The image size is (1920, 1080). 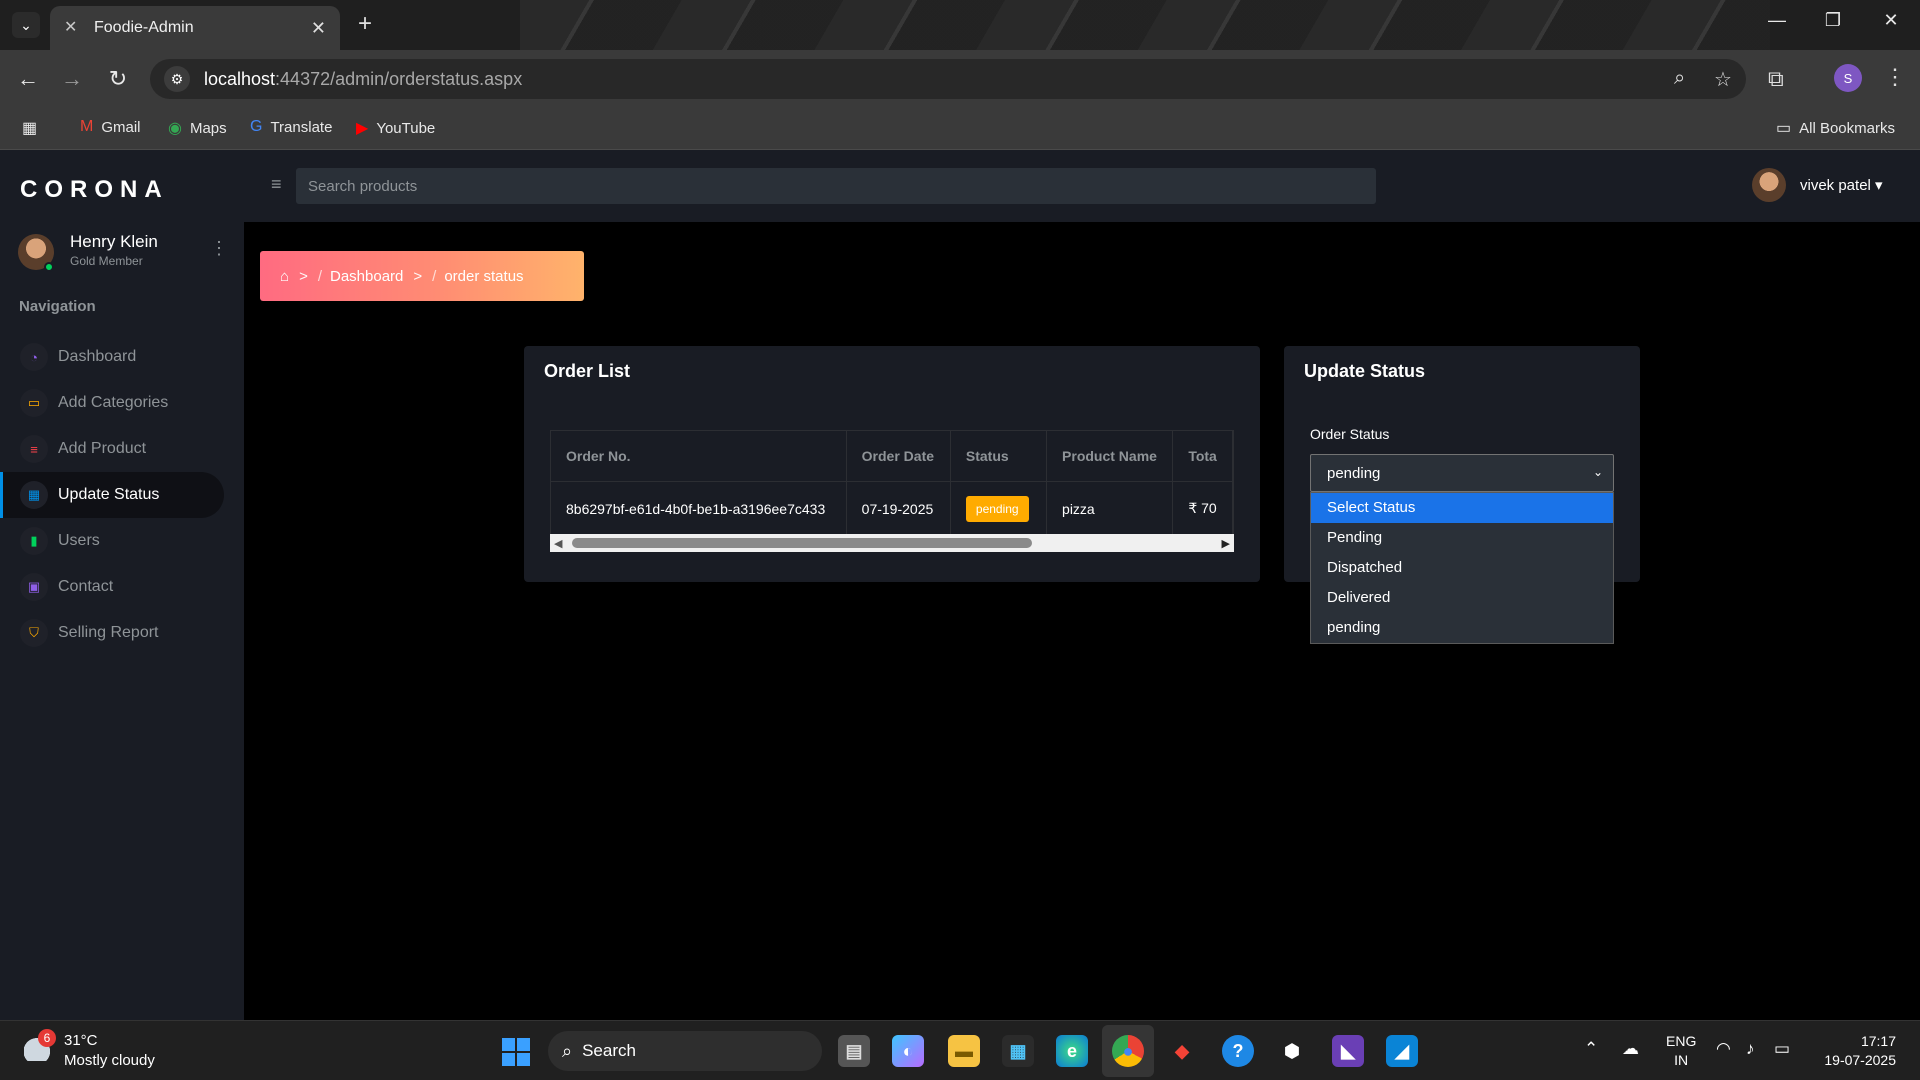 I want to click on tab-favicon-icon: ✕, so click(x=71, y=27).